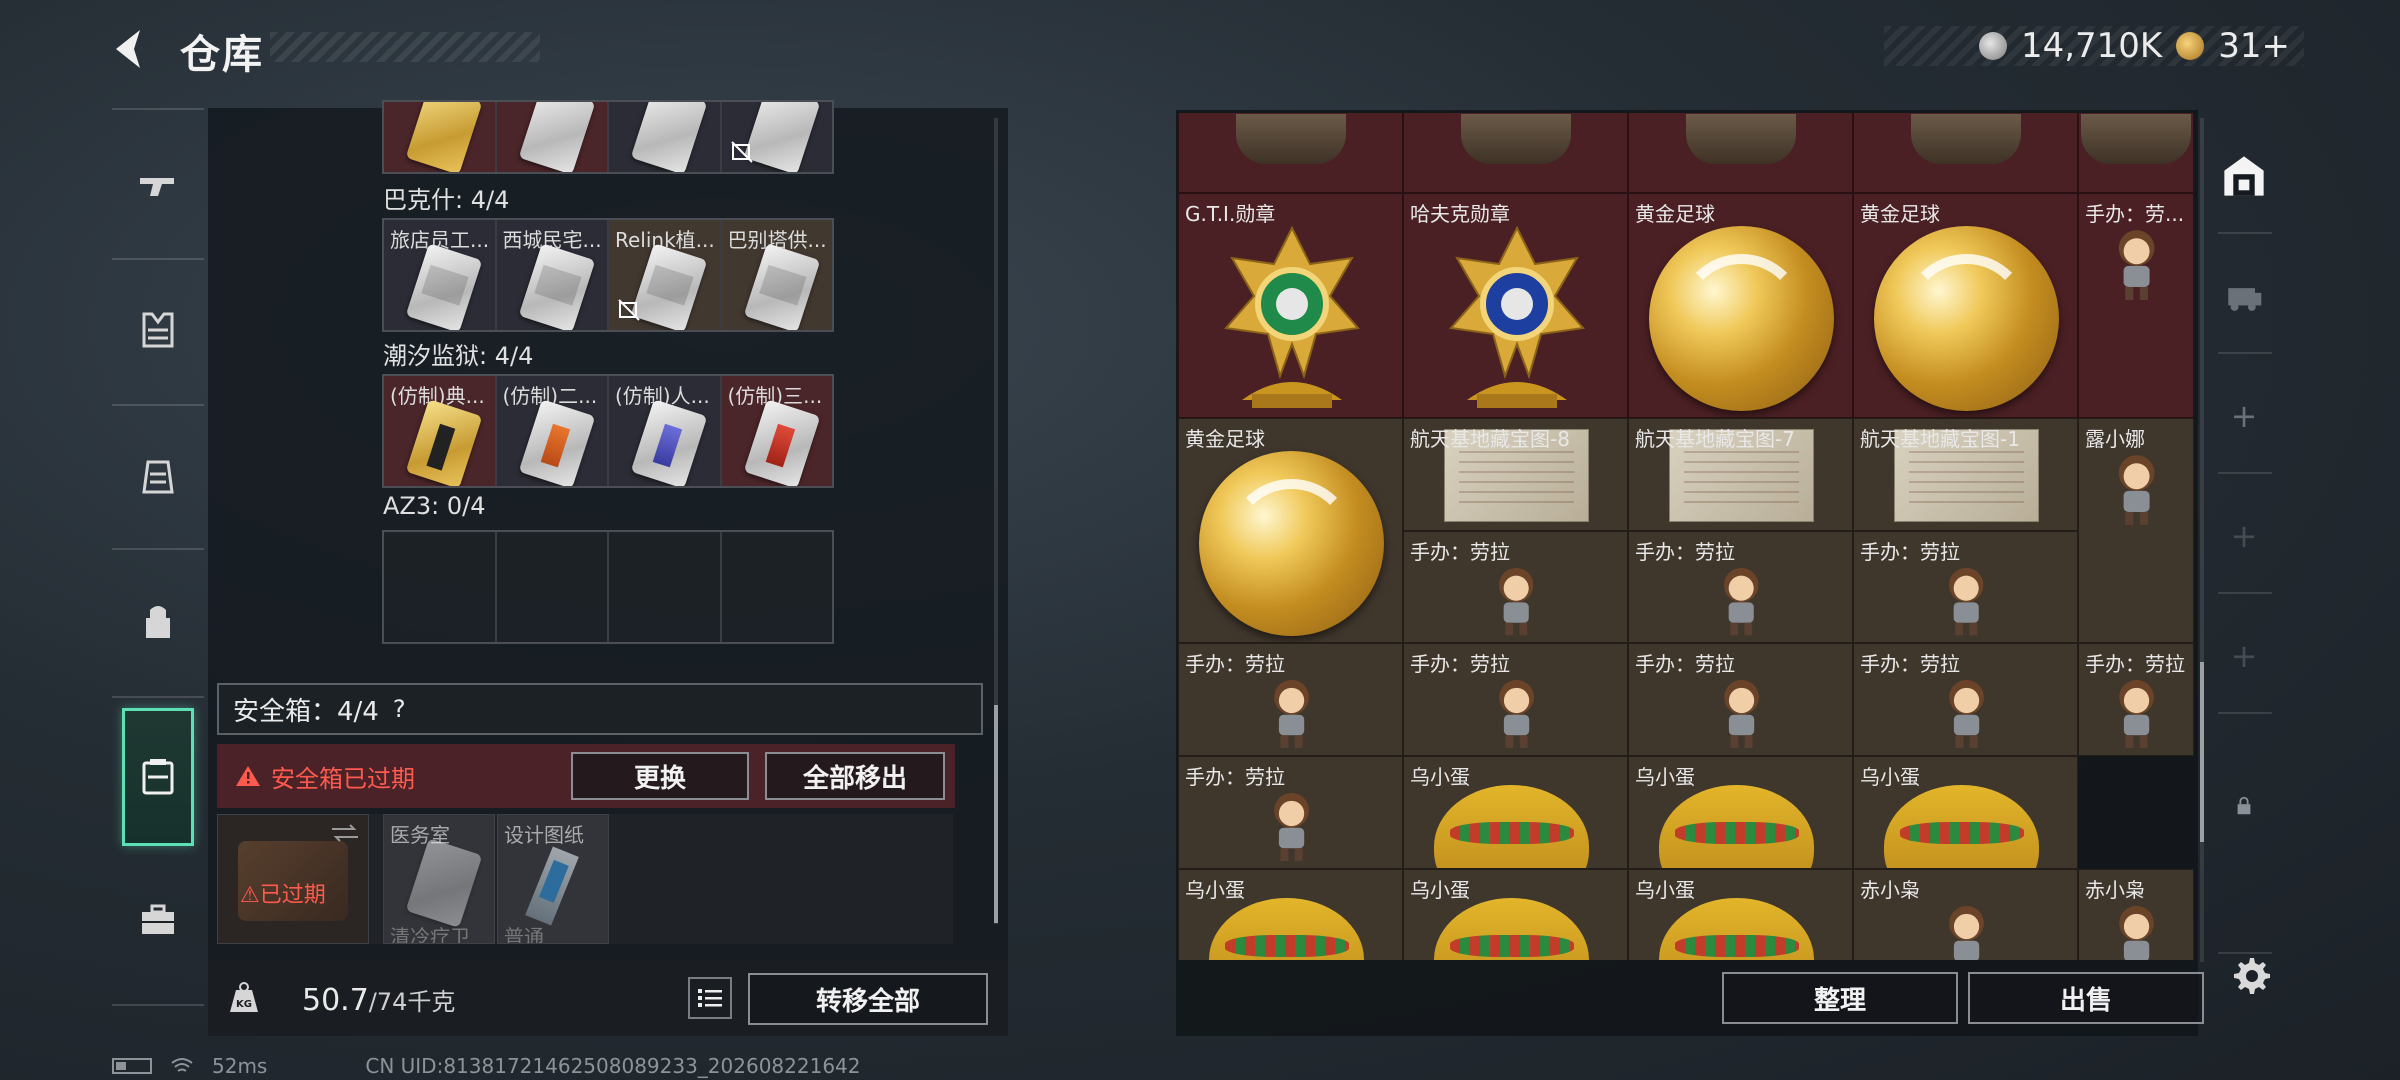  What do you see at coordinates (660, 776) in the screenshot?
I see `replace-button: 更换` at bounding box center [660, 776].